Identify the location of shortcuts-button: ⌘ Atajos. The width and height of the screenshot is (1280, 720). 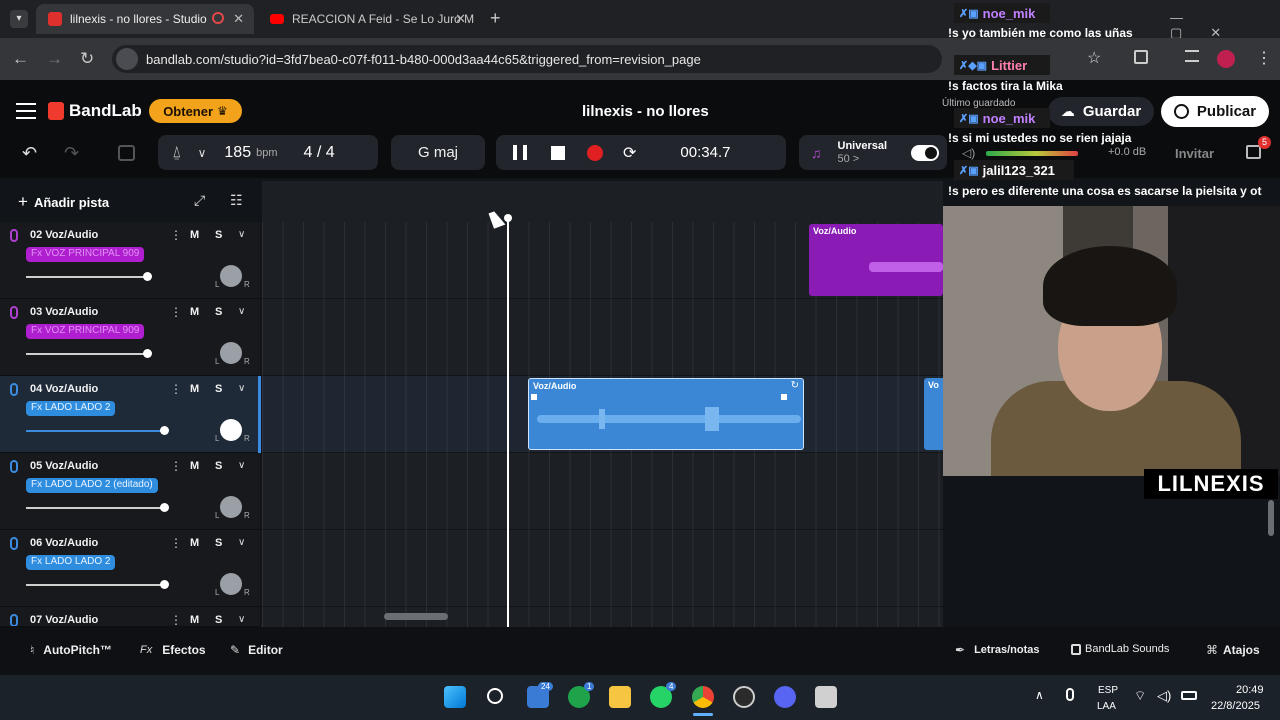
(1233, 650).